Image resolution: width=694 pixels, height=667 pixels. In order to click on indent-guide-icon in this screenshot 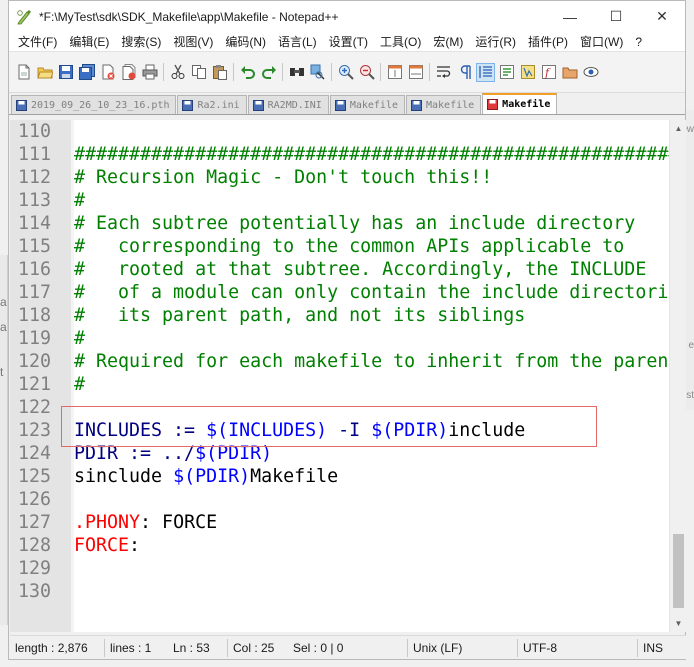, I will do `click(485, 72)`.